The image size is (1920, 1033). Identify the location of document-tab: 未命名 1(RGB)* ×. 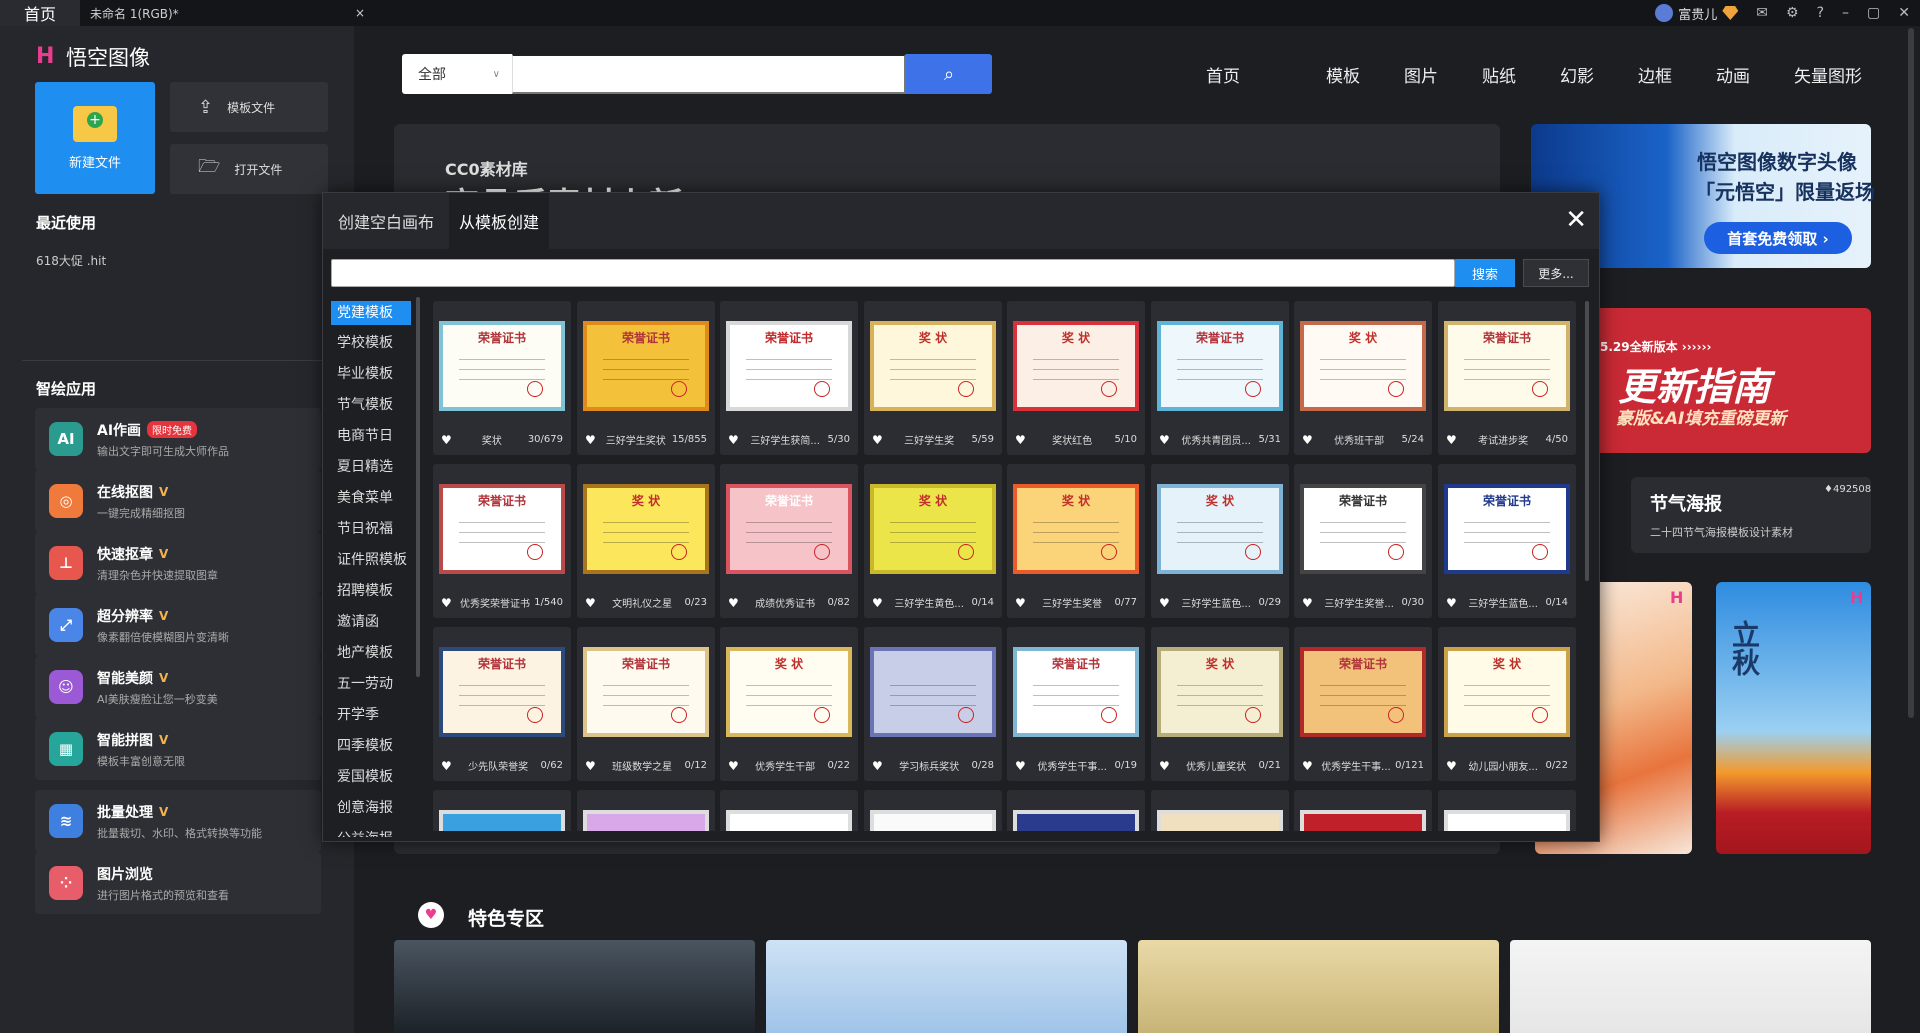
(227, 13).